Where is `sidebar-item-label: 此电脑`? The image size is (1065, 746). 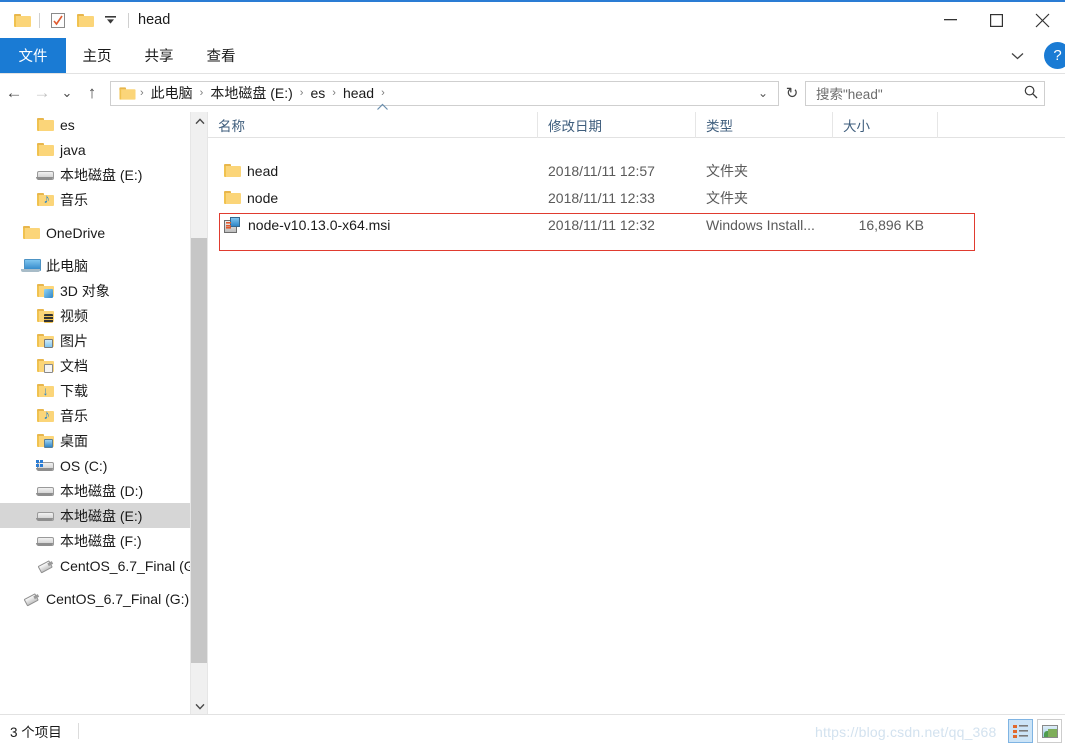 sidebar-item-label: 此电脑 is located at coordinates (67, 265).